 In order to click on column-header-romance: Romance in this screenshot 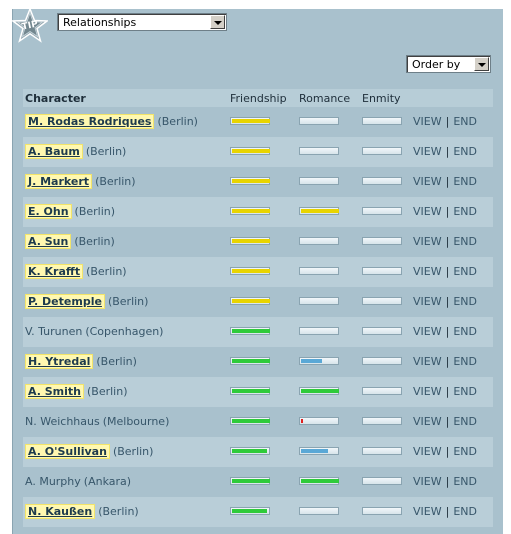, I will do `click(325, 98)`.